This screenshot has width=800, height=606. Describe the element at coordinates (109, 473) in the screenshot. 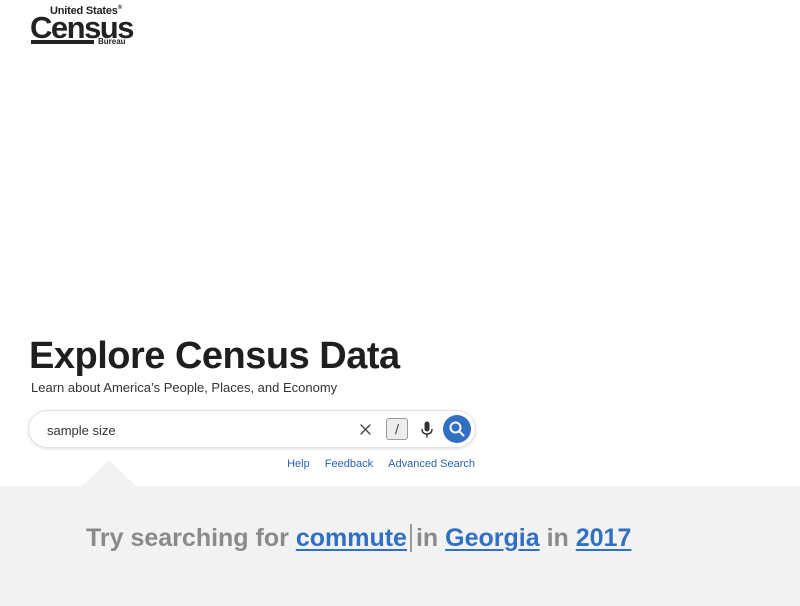

I see `panel-pointer` at that location.